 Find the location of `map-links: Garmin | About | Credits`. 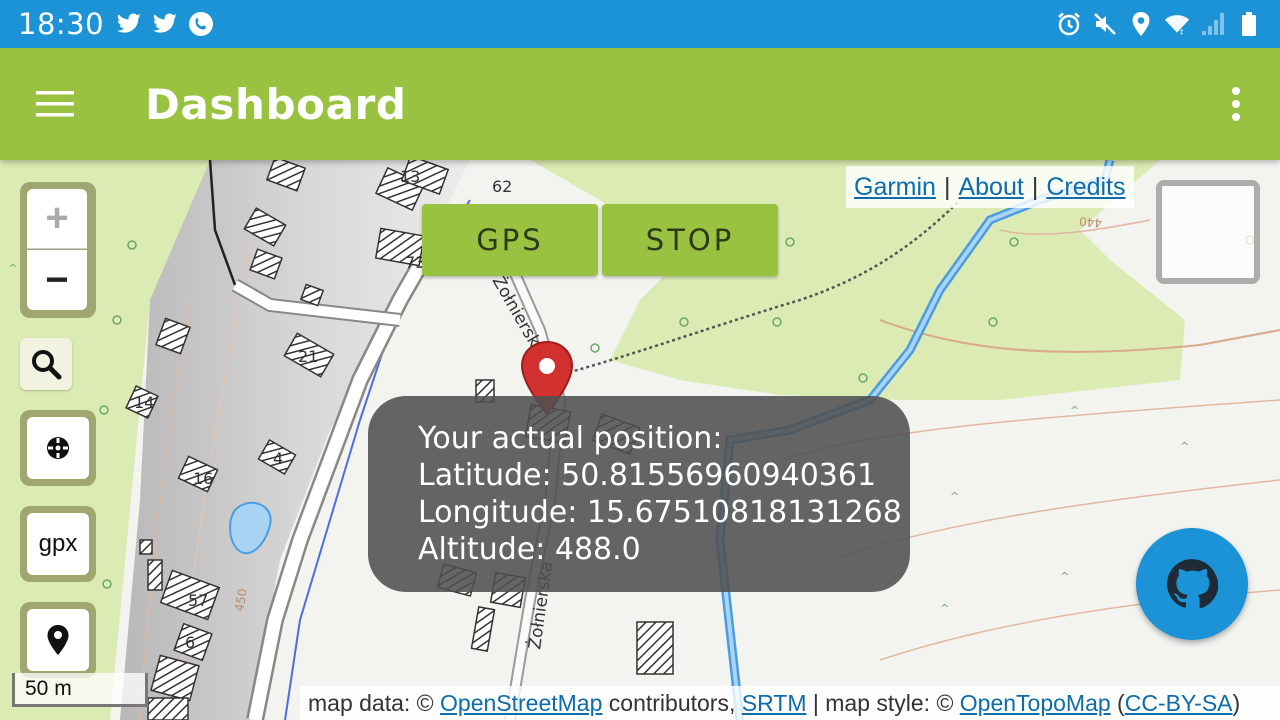

map-links: Garmin | About | Credits is located at coordinates (990, 187).